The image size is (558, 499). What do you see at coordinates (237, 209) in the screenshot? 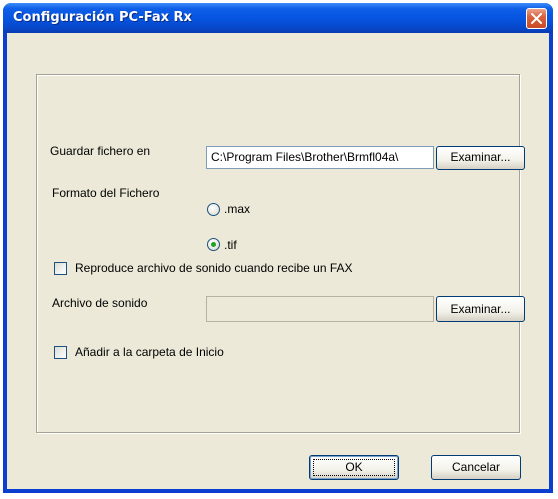
I see `format-max-label: .max` at bounding box center [237, 209].